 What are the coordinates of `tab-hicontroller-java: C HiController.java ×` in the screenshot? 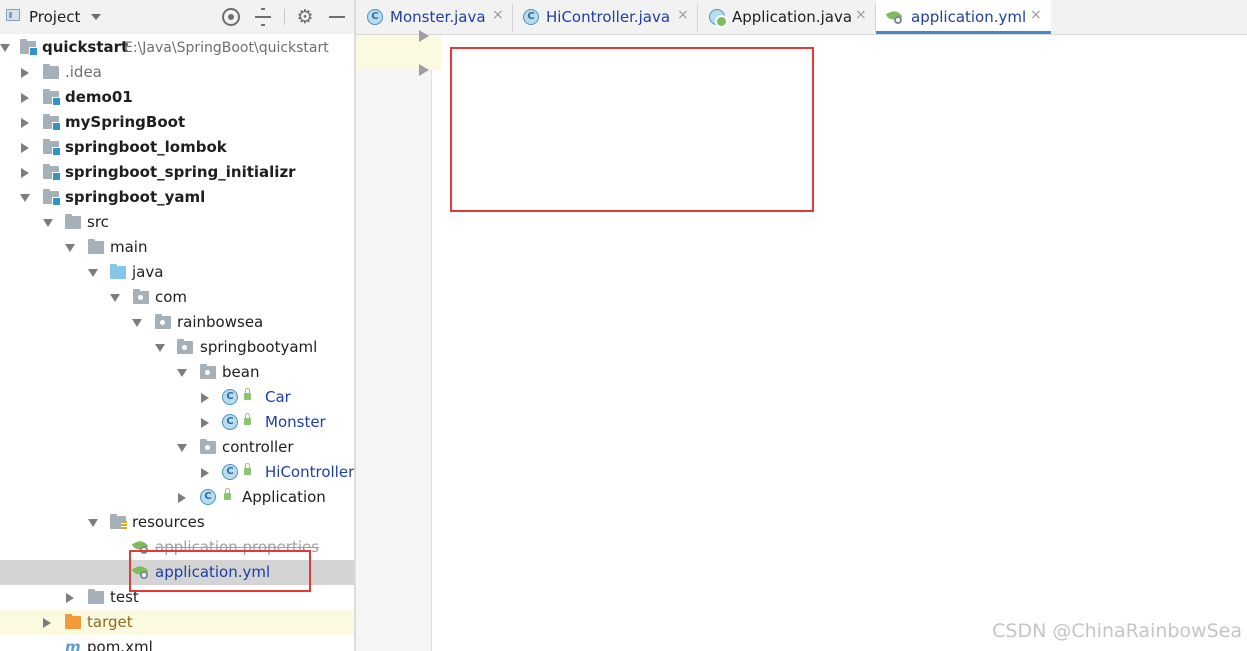 It's located at (605, 17).